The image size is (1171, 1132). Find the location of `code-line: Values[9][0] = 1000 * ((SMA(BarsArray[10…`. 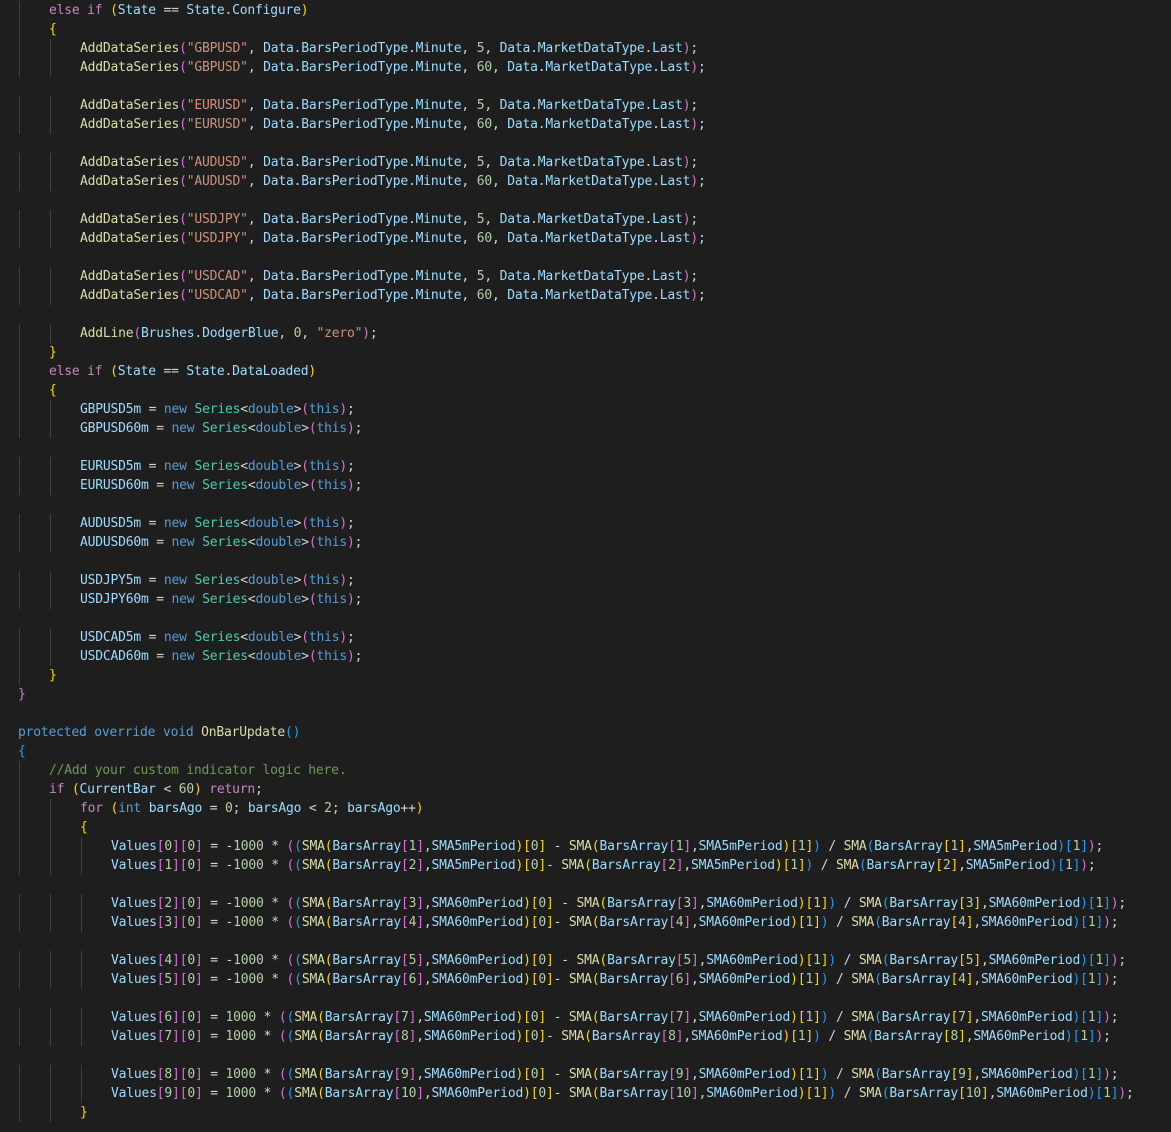

code-line: Values[9][0] = 1000 * ((SMA(BarsArray[10… is located at coordinates (622, 1093).